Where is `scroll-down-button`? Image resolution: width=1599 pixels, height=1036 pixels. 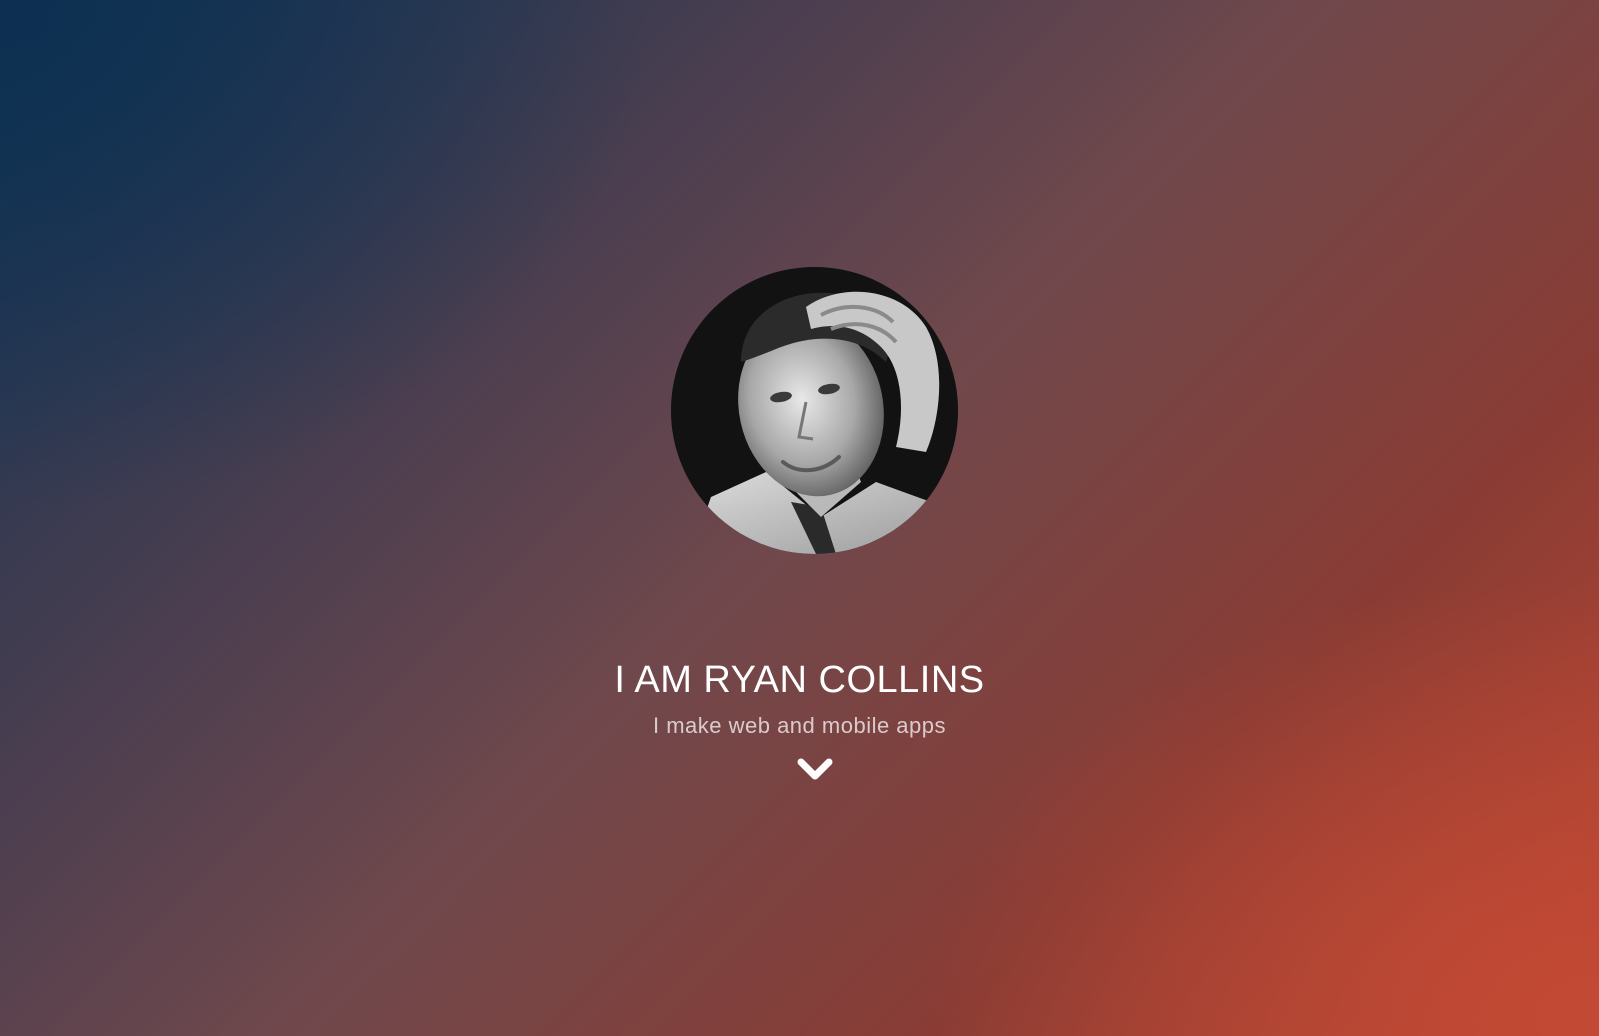
scroll-down-button is located at coordinates (815, 770).